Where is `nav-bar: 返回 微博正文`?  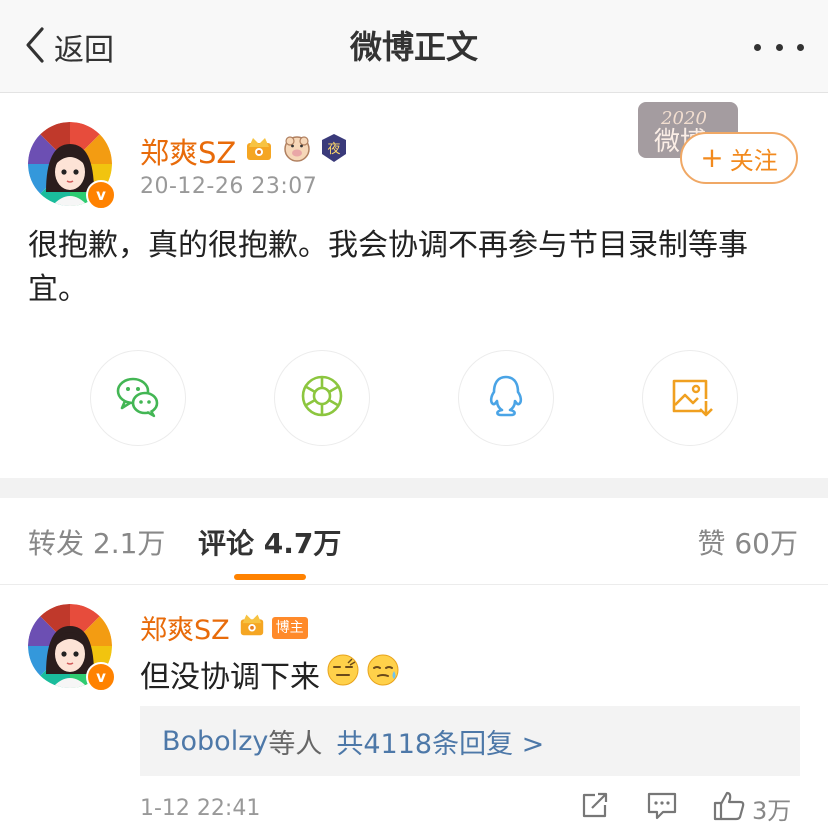
nav-bar: 返回 微博正文 is located at coordinates (414, 46).